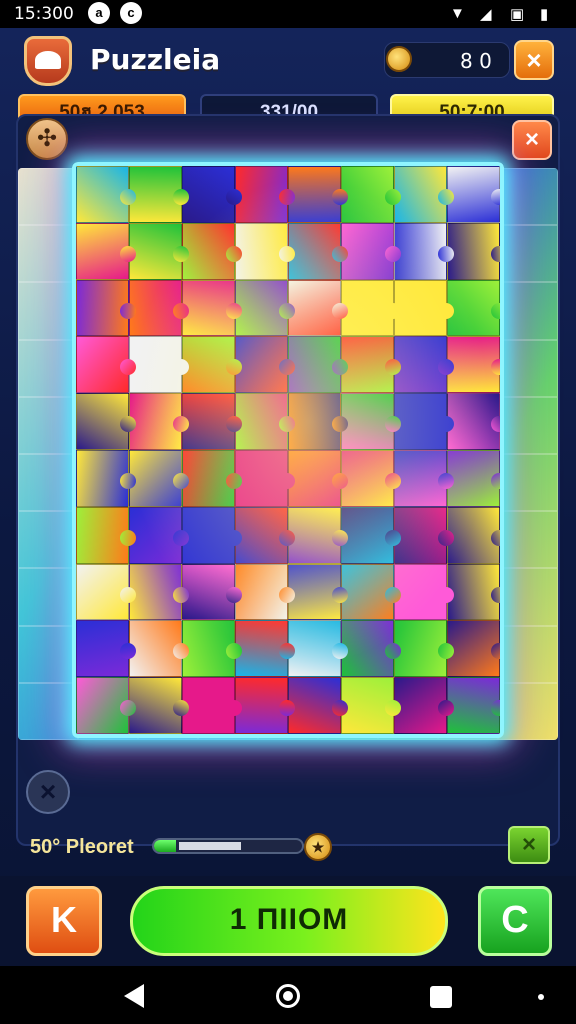 This screenshot has width=576, height=1024. Describe the element at coordinates (48, 792) in the screenshot. I see `hint-button: ×` at that location.